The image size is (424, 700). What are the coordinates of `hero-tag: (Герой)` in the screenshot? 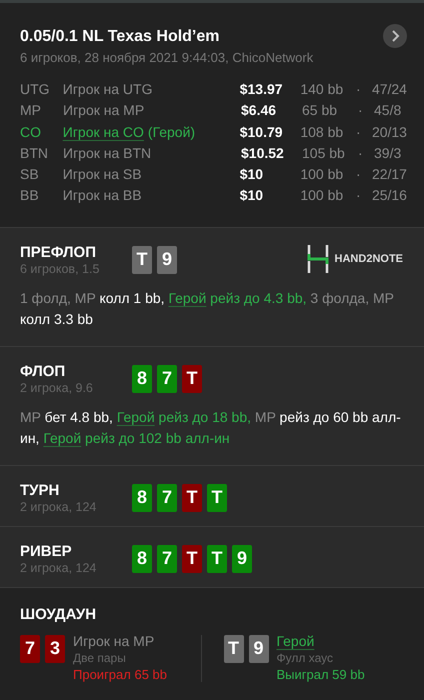 It's located at (172, 132).